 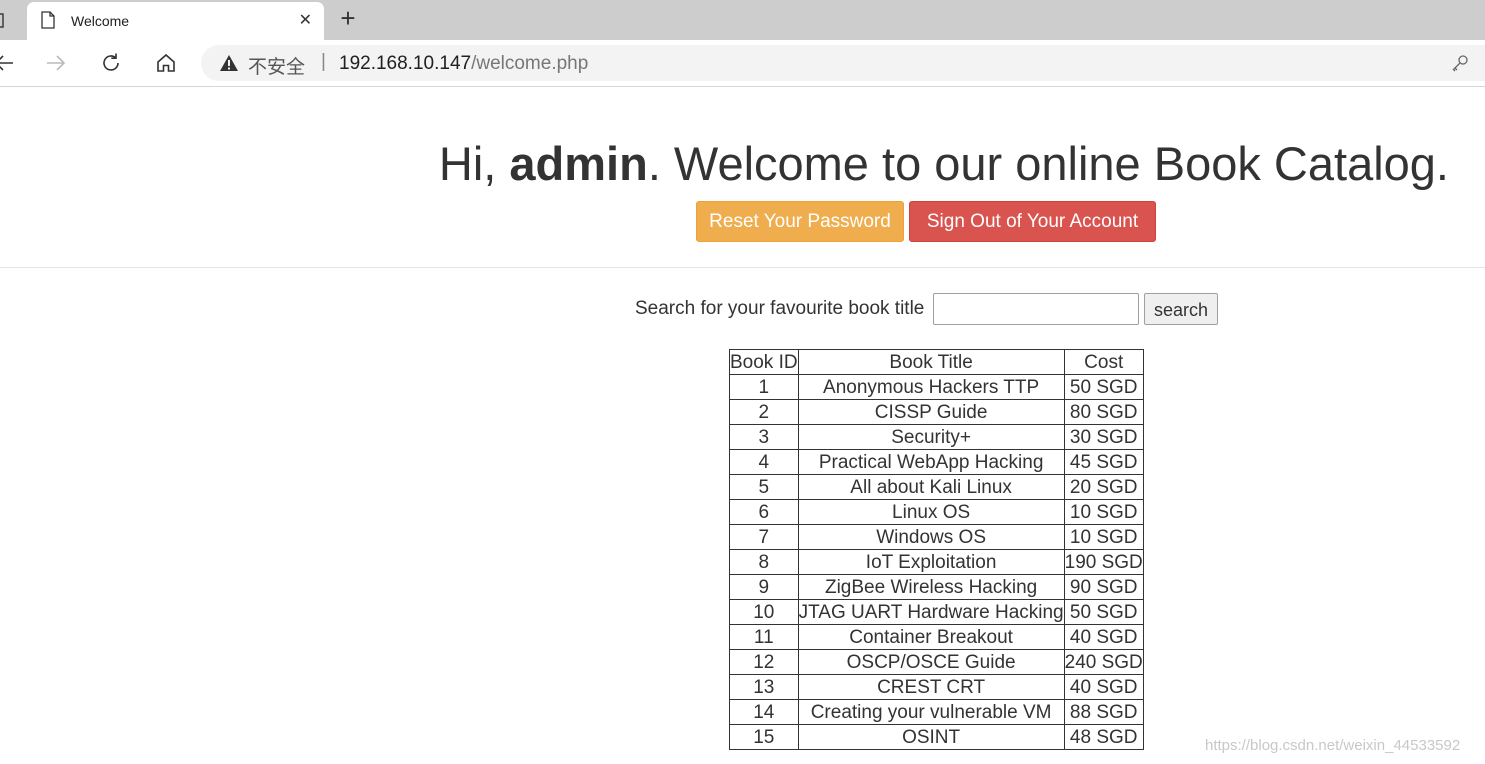 I want to click on table-row: 13 CREST CRT 40 SGD, so click(x=936, y=687).